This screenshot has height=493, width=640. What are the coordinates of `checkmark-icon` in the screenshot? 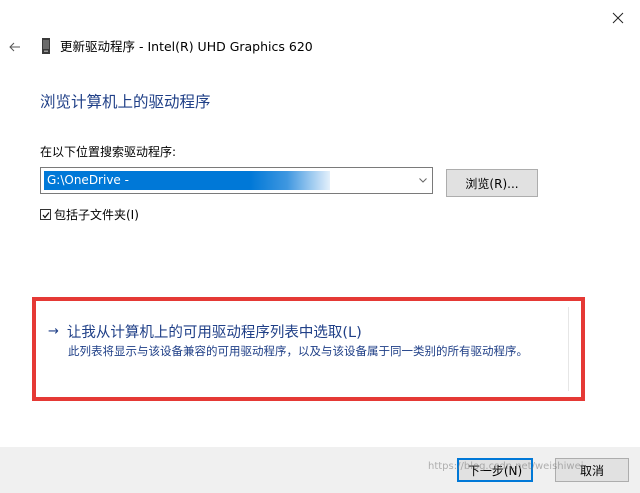 It's located at (45, 214).